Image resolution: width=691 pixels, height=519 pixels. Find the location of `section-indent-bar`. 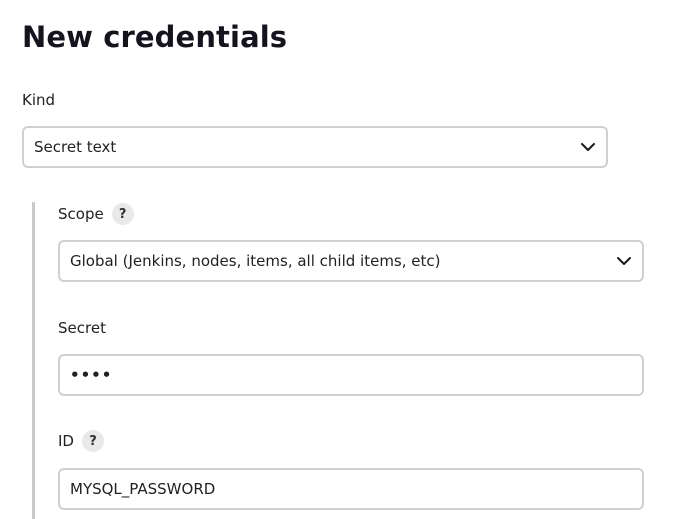

section-indent-bar is located at coordinates (33, 360).